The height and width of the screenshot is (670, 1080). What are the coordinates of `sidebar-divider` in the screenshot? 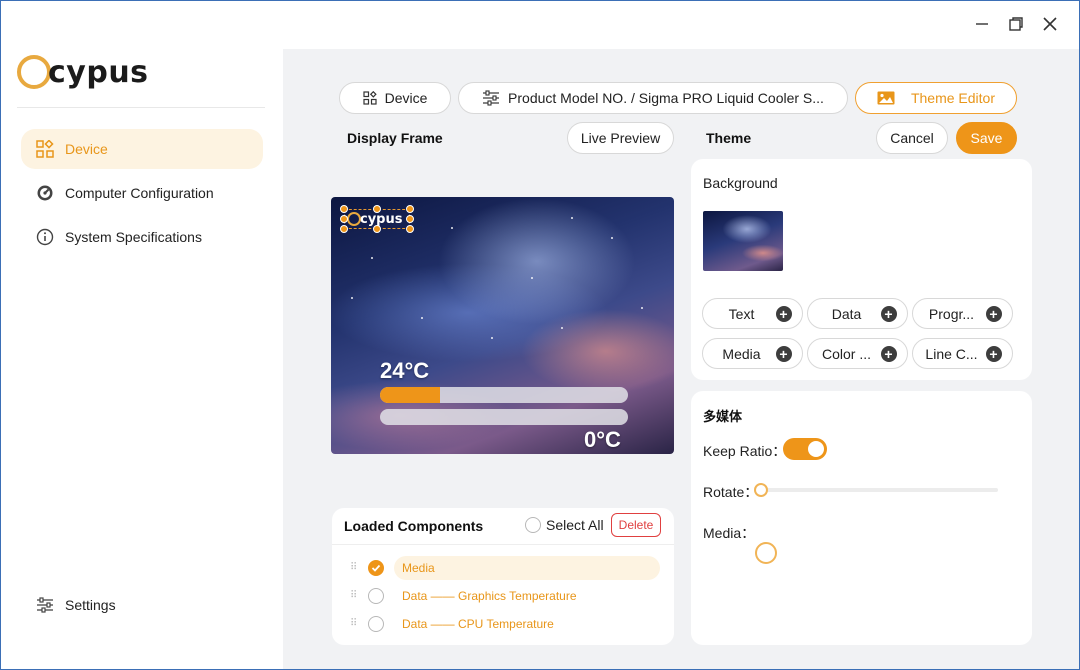 It's located at (141, 107).